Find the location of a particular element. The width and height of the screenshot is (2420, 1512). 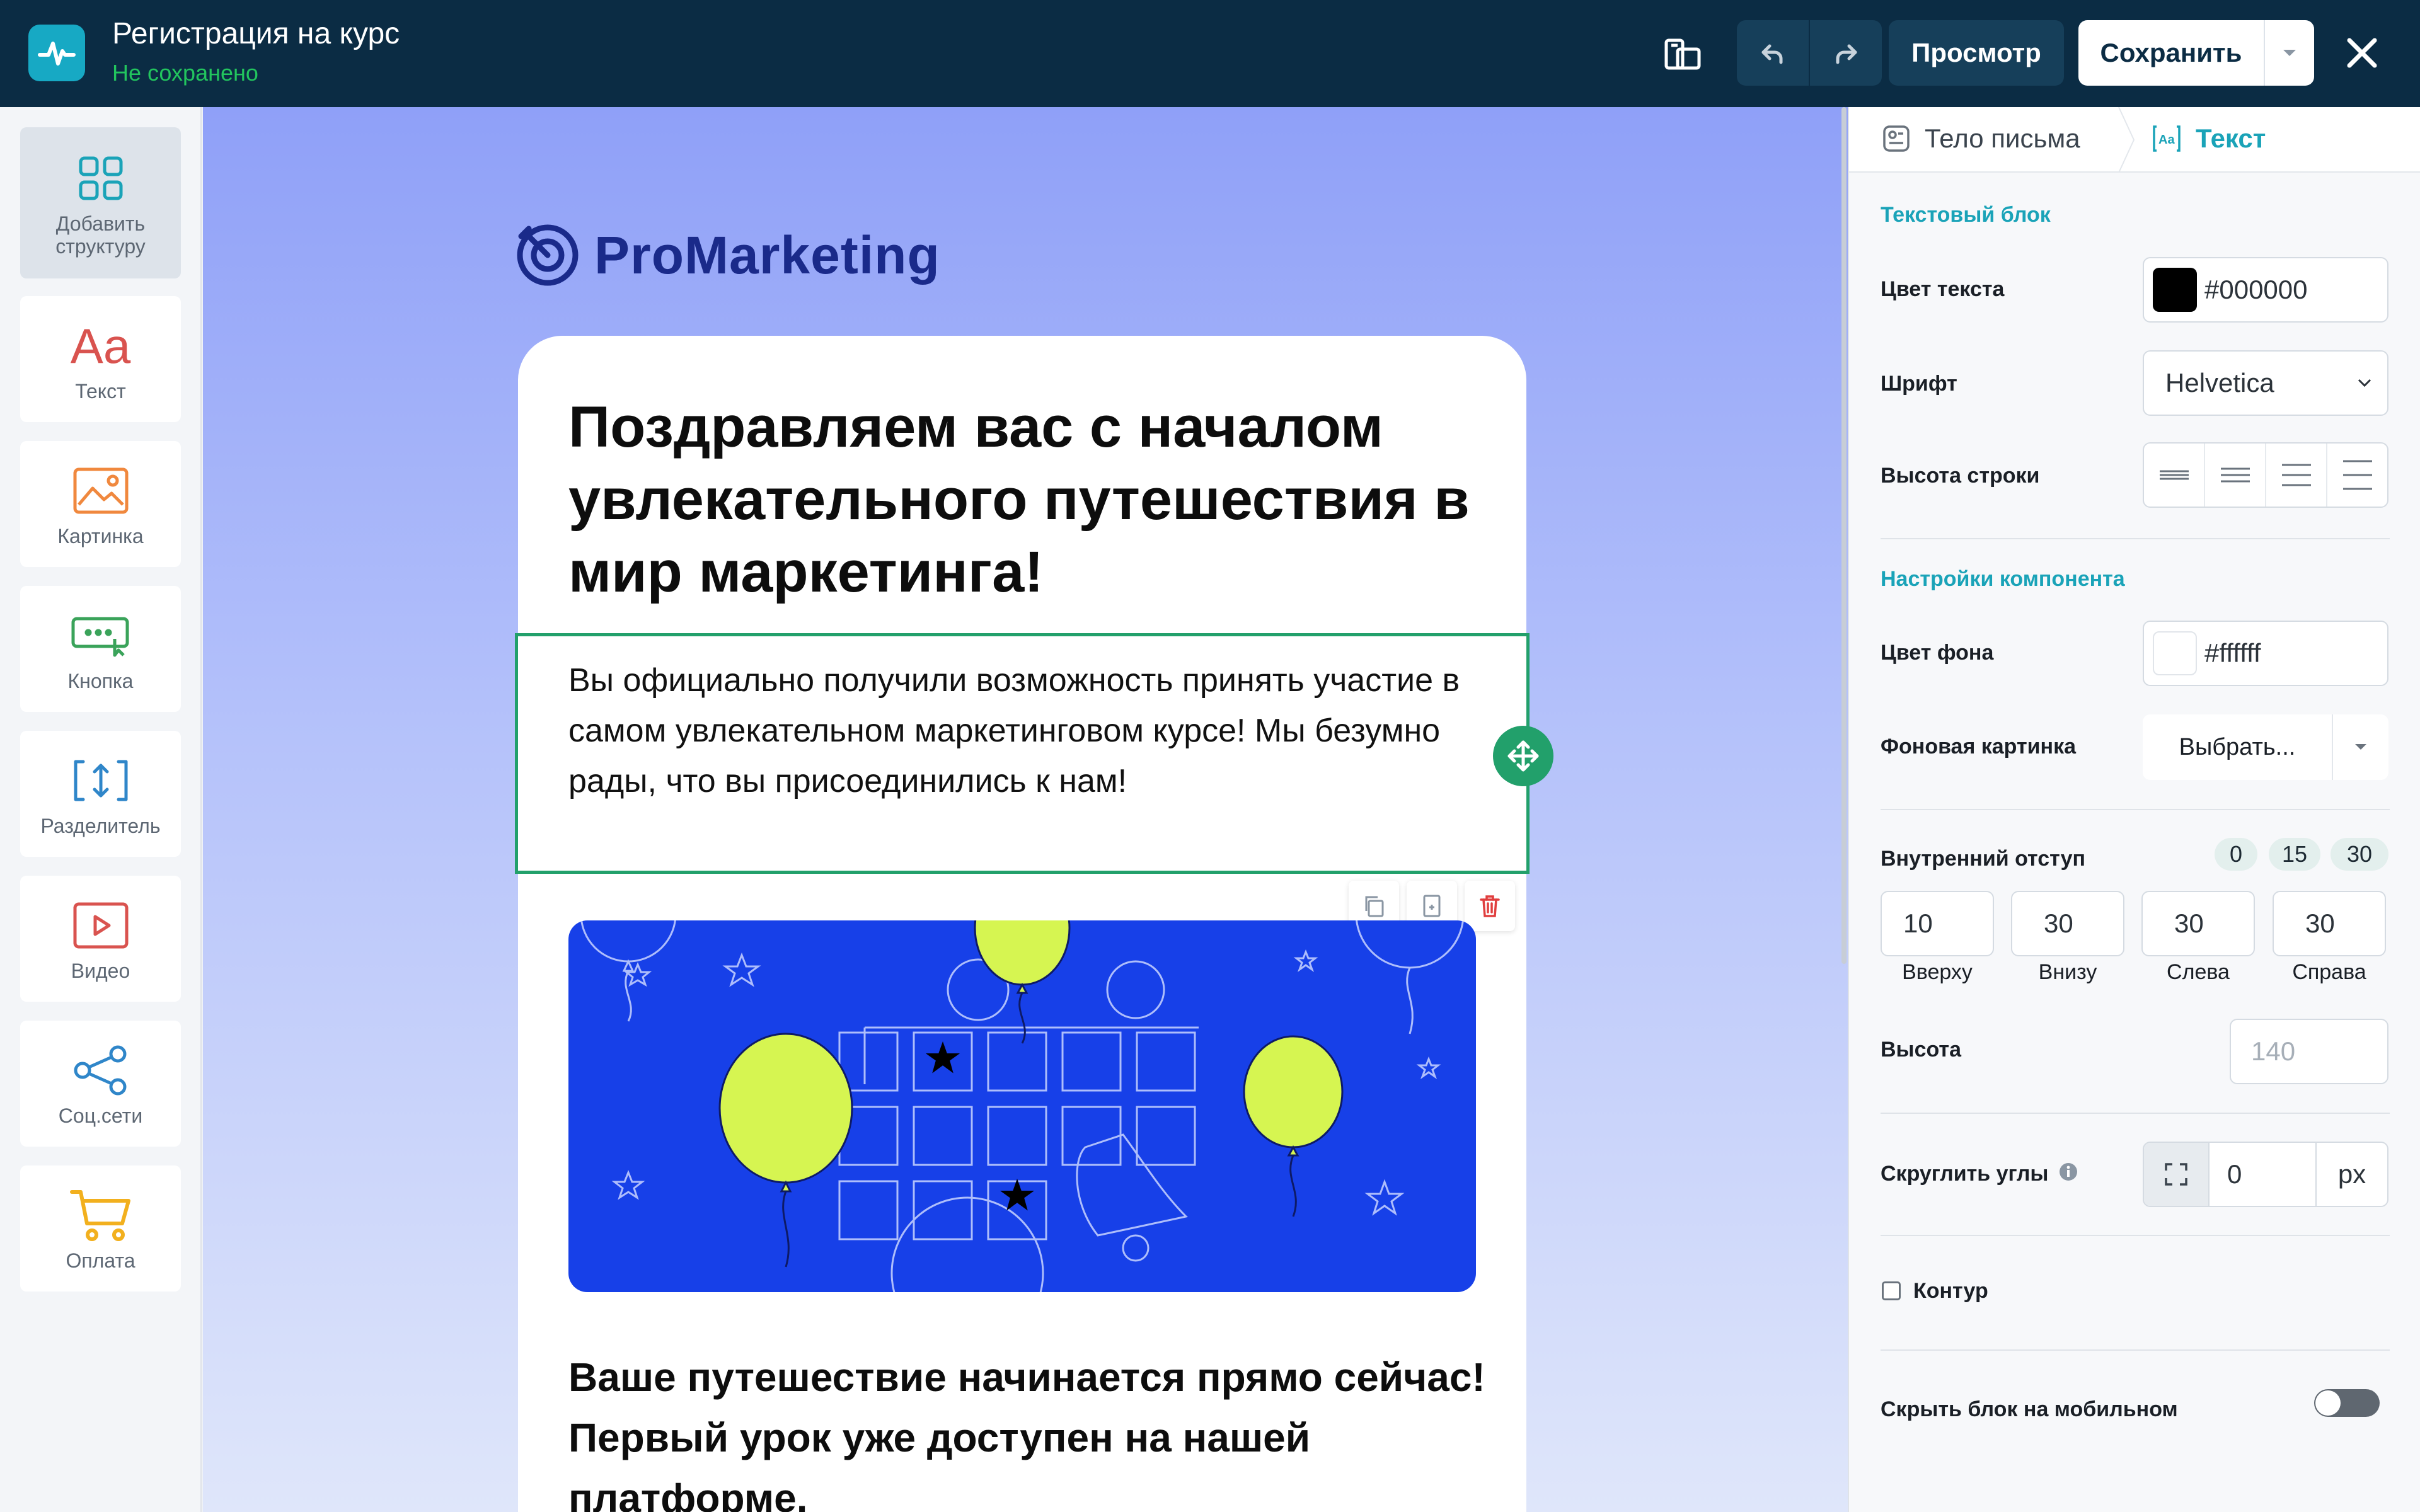

undo-redo-group is located at coordinates (1810, 53).